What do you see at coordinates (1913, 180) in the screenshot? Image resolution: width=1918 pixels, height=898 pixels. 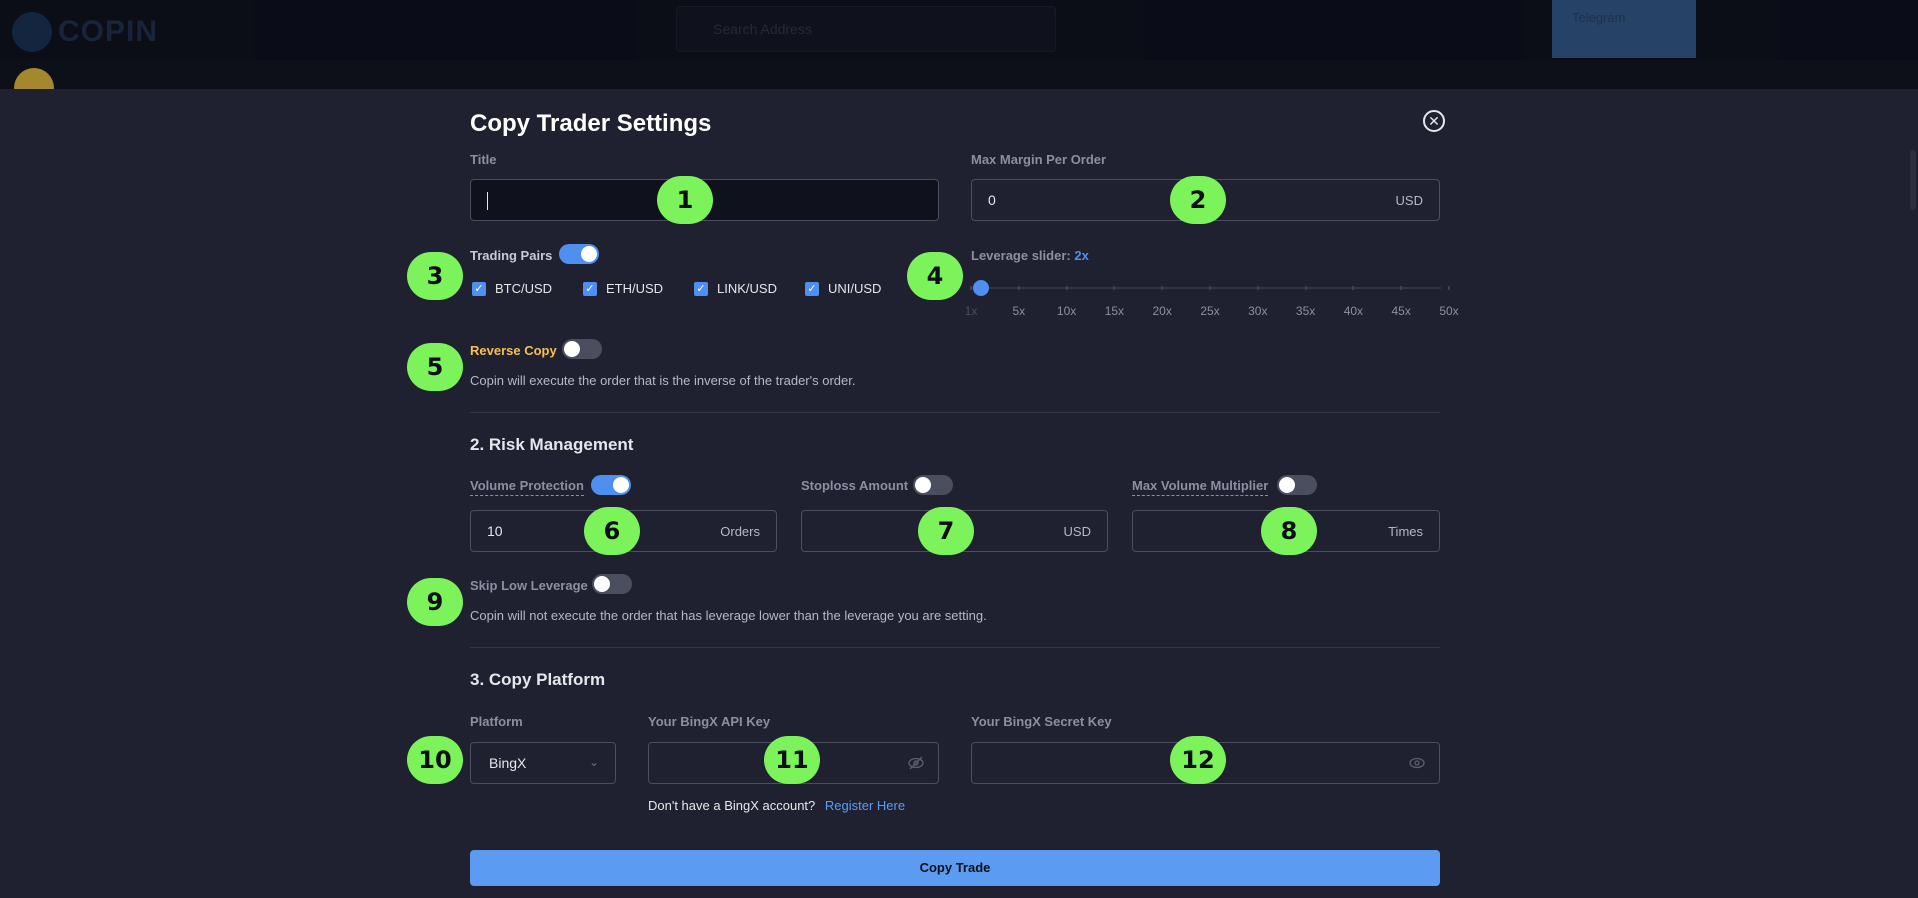 I see `modal-scrollbar` at bounding box center [1913, 180].